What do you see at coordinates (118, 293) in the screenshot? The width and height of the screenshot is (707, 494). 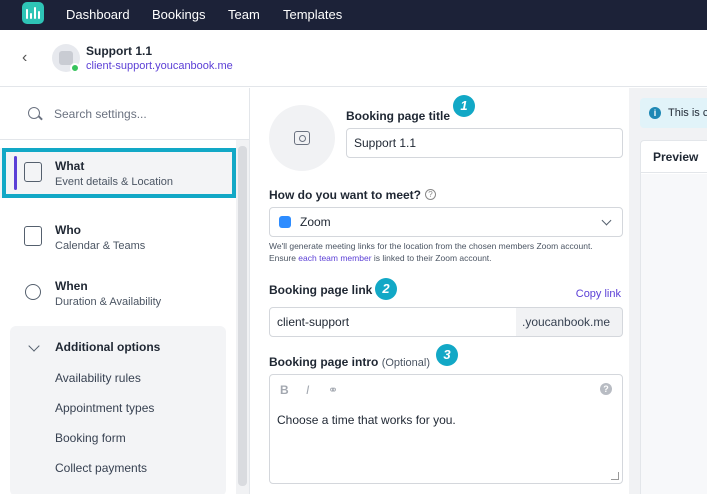 I see `sidebar-item-when: When Duration & Availability` at bounding box center [118, 293].